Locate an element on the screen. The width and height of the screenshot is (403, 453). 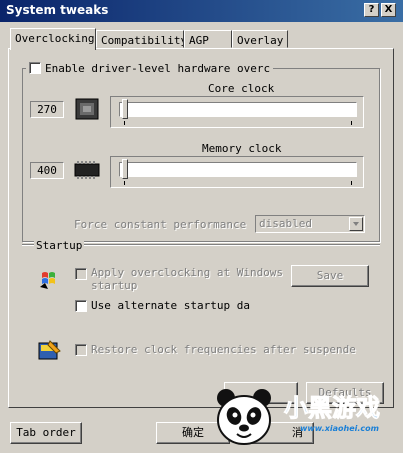
enable-overclocking-label: Enable driver-level hardware overc is located at coordinates (158, 68).